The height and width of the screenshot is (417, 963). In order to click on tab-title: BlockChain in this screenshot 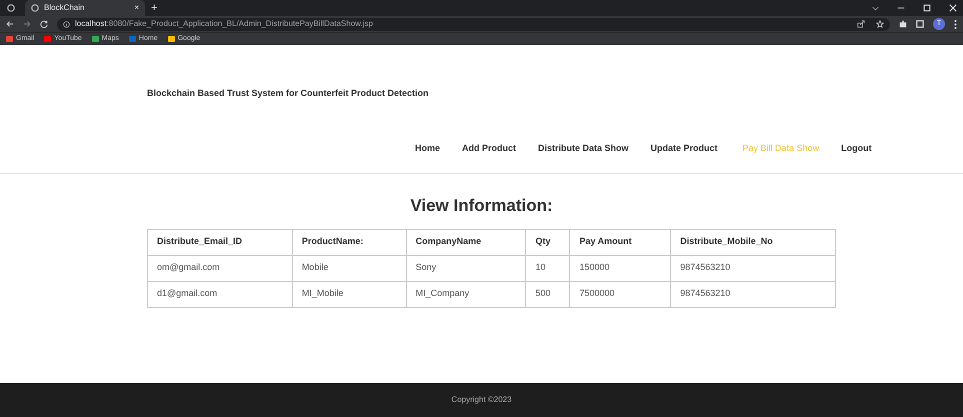, I will do `click(65, 8)`.